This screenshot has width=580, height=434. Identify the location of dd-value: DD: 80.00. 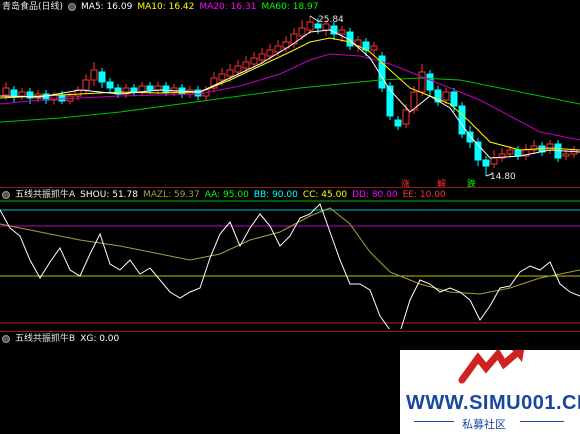
(375, 195).